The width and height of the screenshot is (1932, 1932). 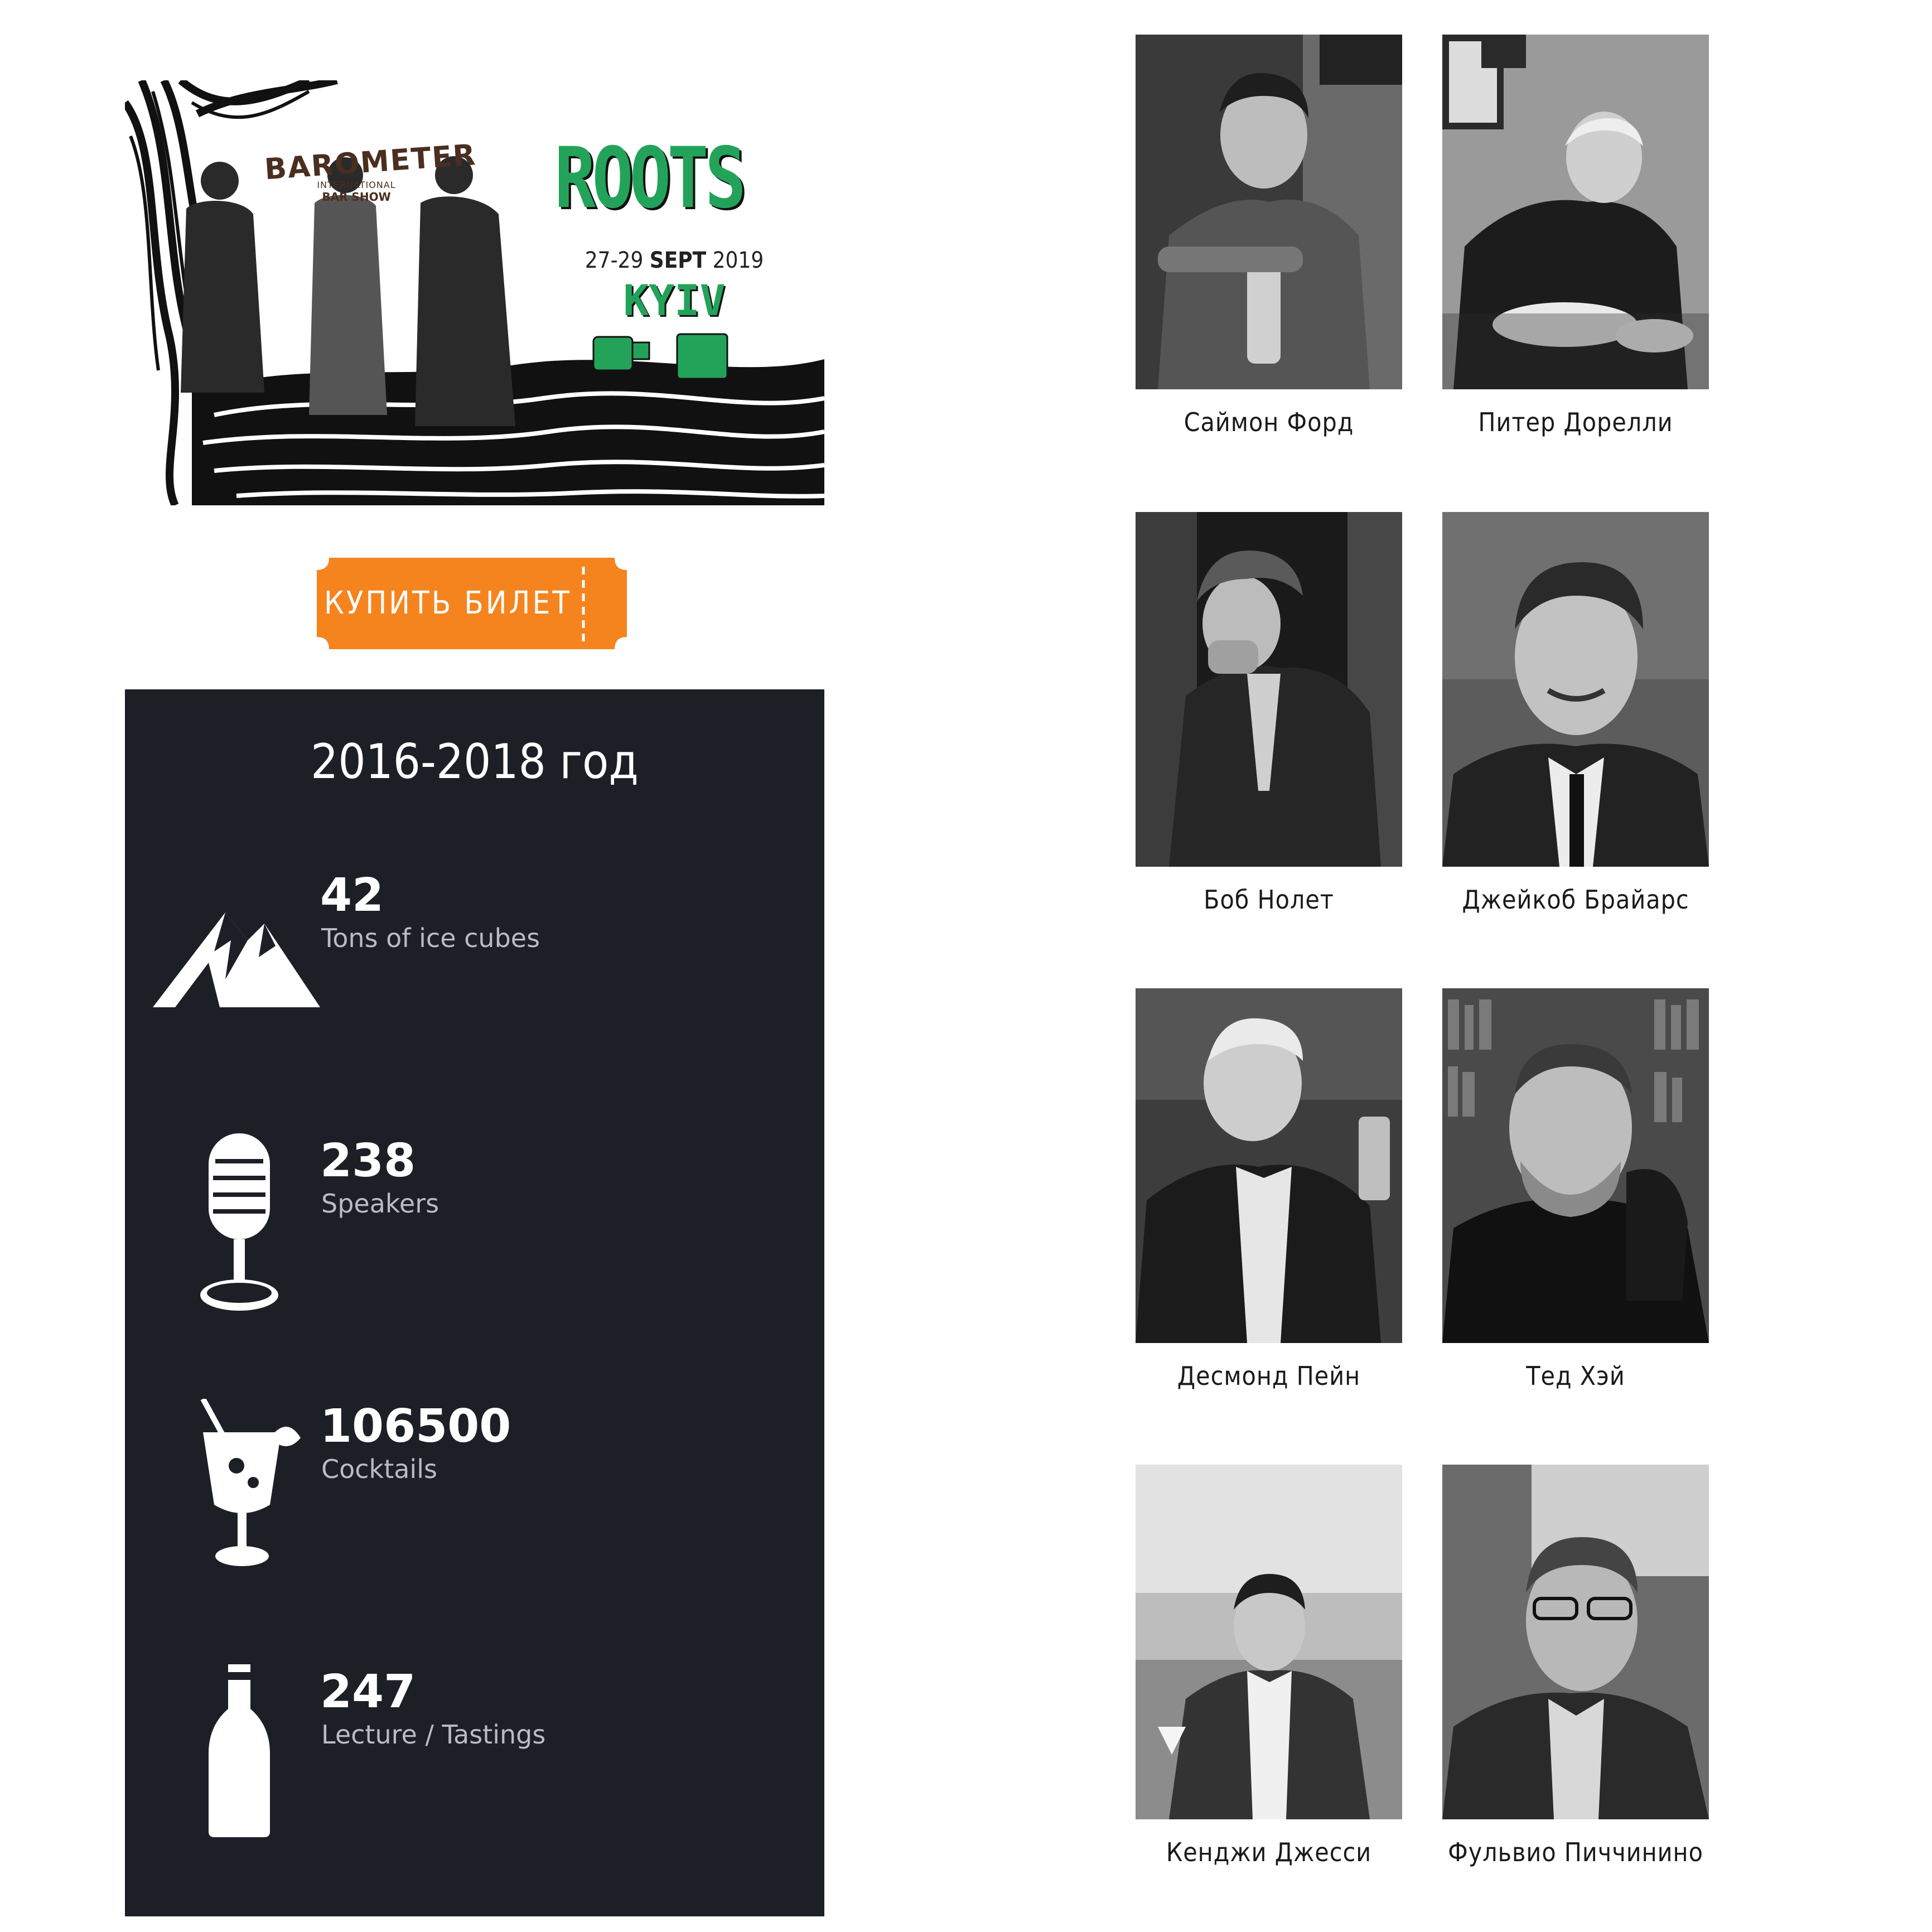 What do you see at coordinates (447, 603) in the screenshot?
I see `buy-ticket-label: КУПИТЬ БИЛЕТ` at bounding box center [447, 603].